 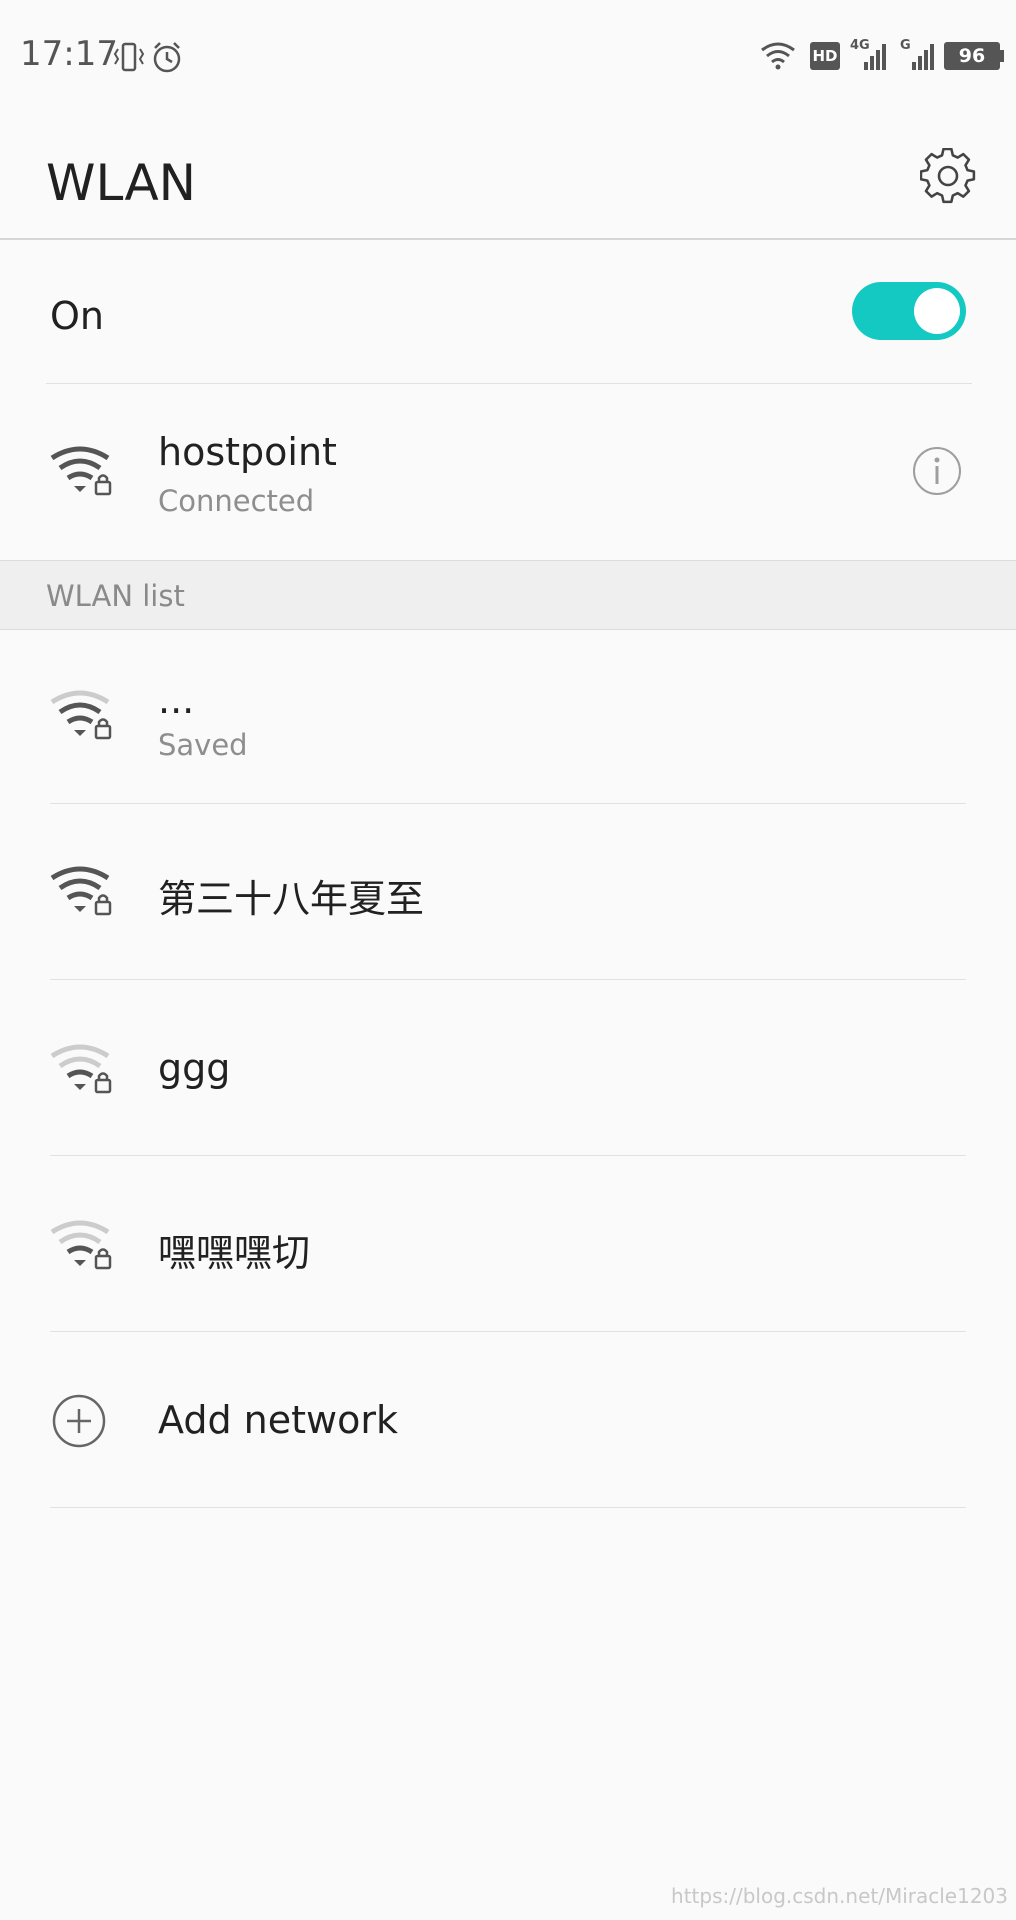 What do you see at coordinates (937, 311) in the screenshot?
I see `toggle-knob` at bounding box center [937, 311].